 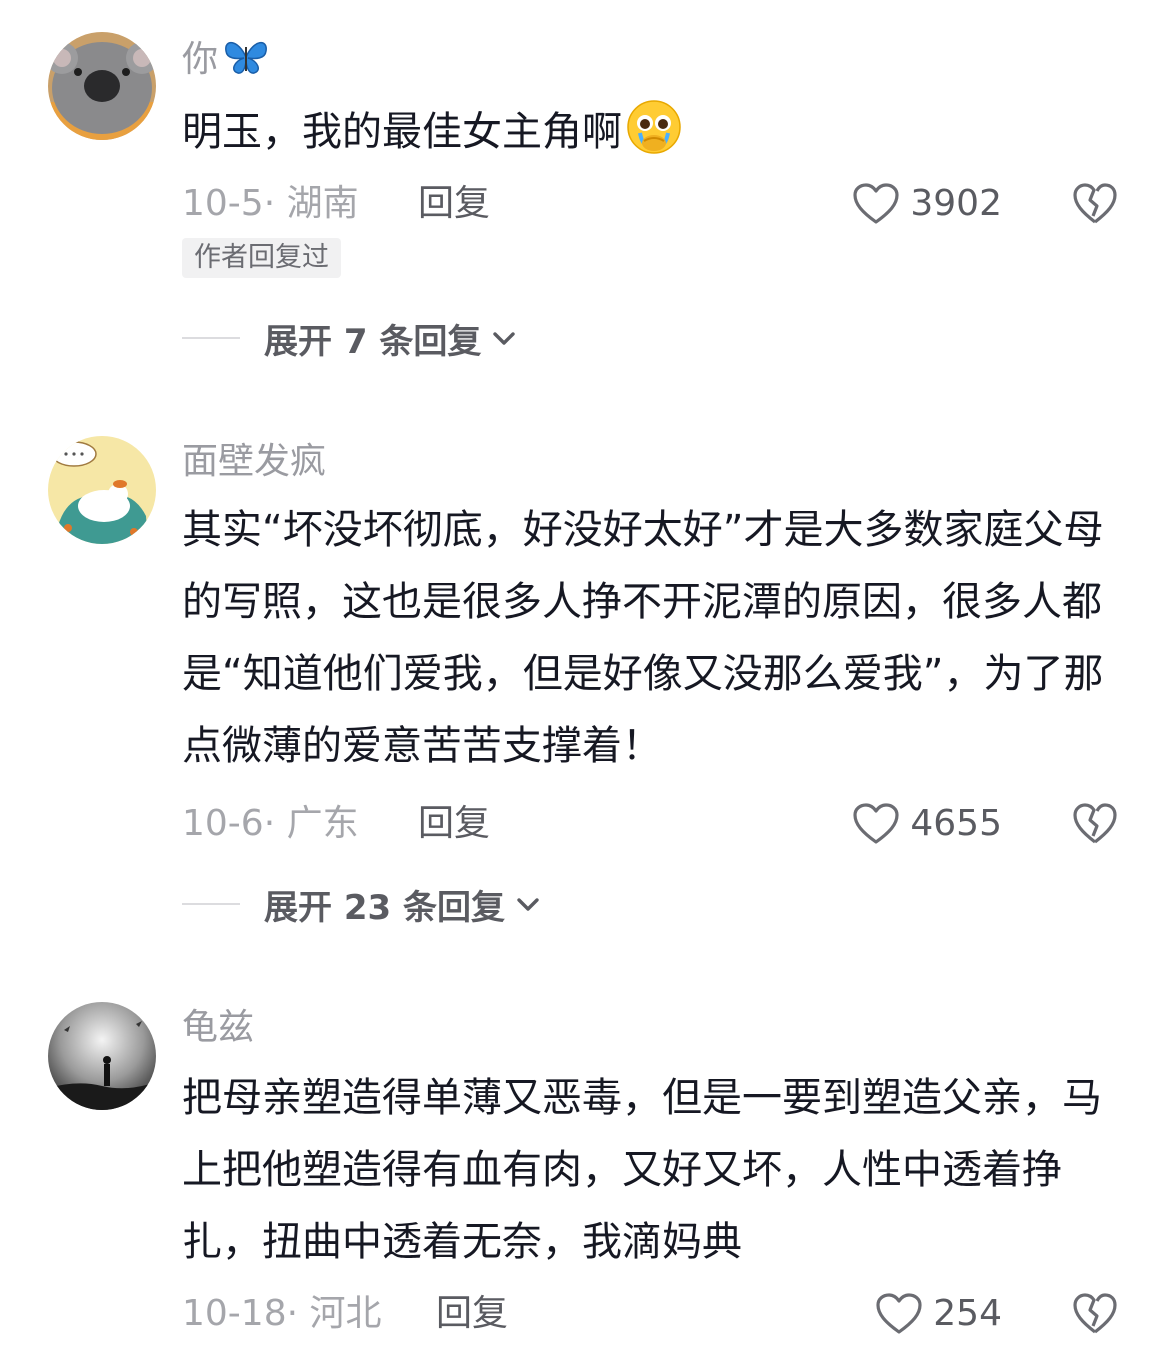 What do you see at coordinates (654, 127) in the screenshot?
I see `pleading-face-icon` at bounding box center [654, 127].